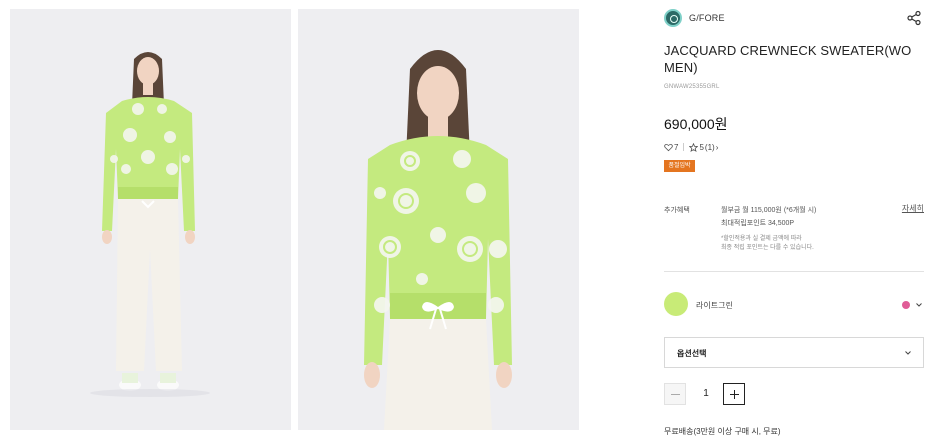  Describe the element at coordinates (761, 239) in the screenshot. I see `benefit-note: *할인적용과 실 결제 금액에 따라` at that location.